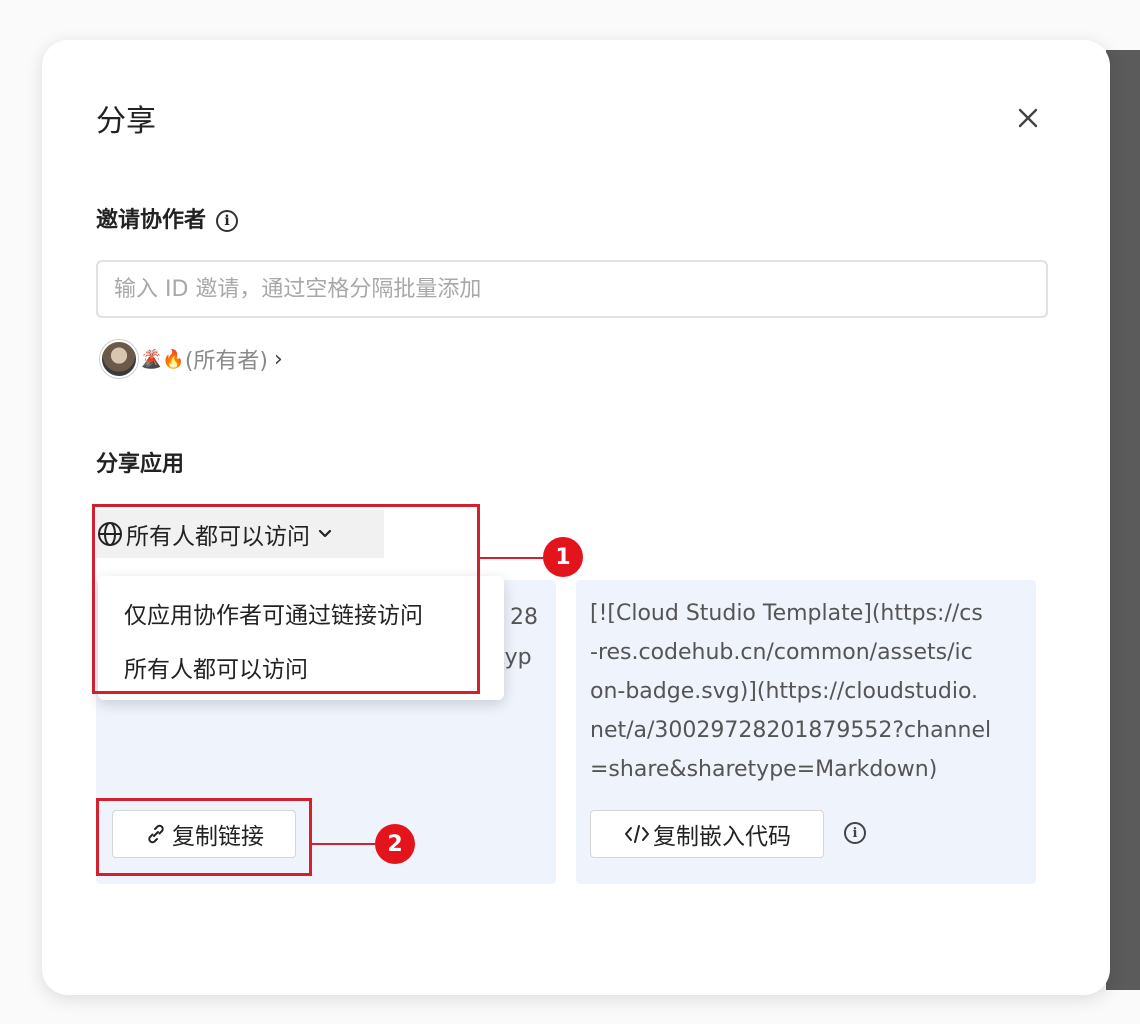 The height and width of the screenshot is (1024, 1140). What do you see at coordinates (227, 221) in the screenshot?
I see `info-icon: i` at bounding box center [227, 221].